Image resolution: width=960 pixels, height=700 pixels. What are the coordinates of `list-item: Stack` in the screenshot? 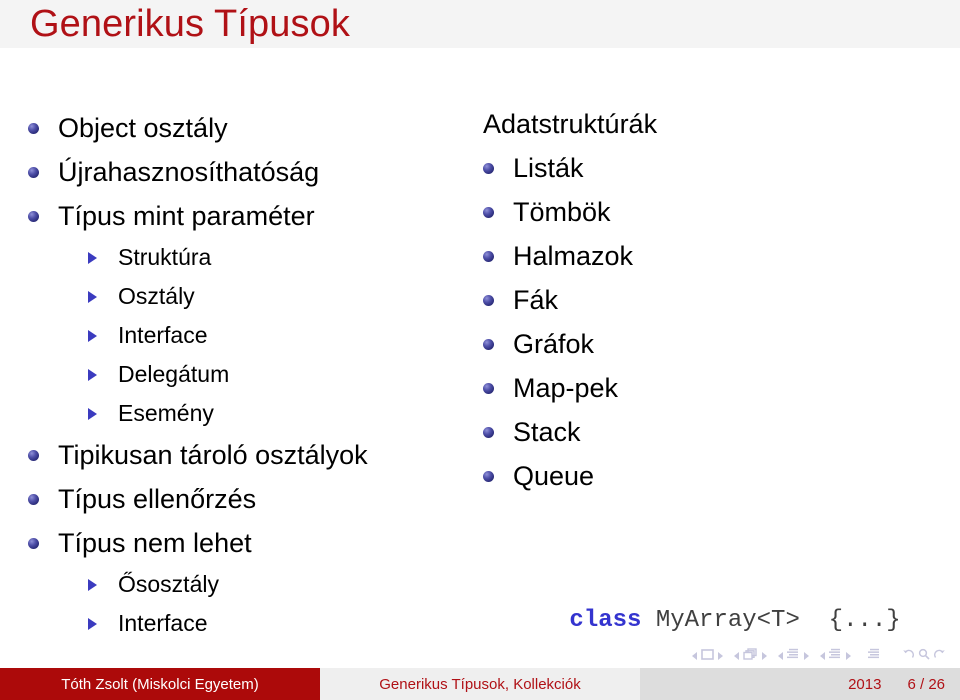 It's located at (715, 432).